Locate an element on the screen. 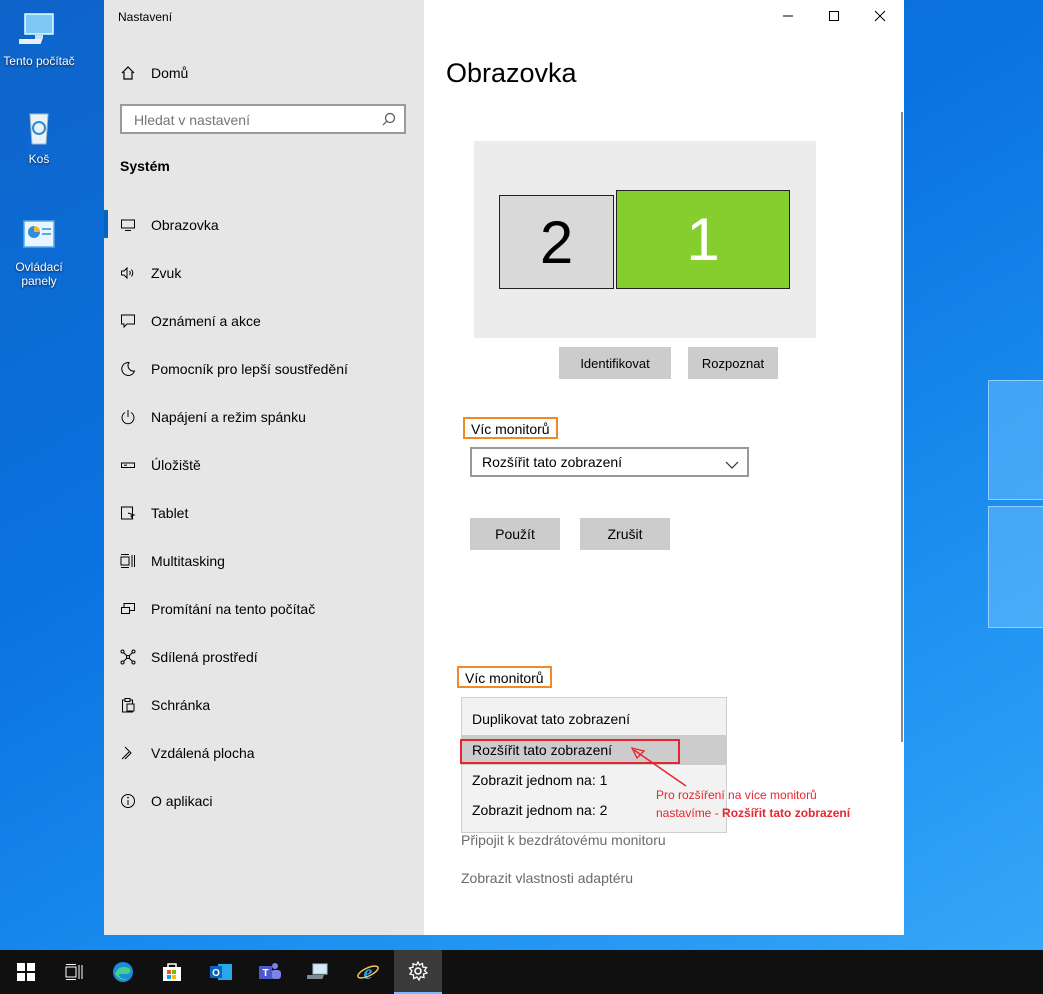 The image size is (1043, 994). desktop-icon-control-panel: Ovládací panely is located at coordinates (39, 252).